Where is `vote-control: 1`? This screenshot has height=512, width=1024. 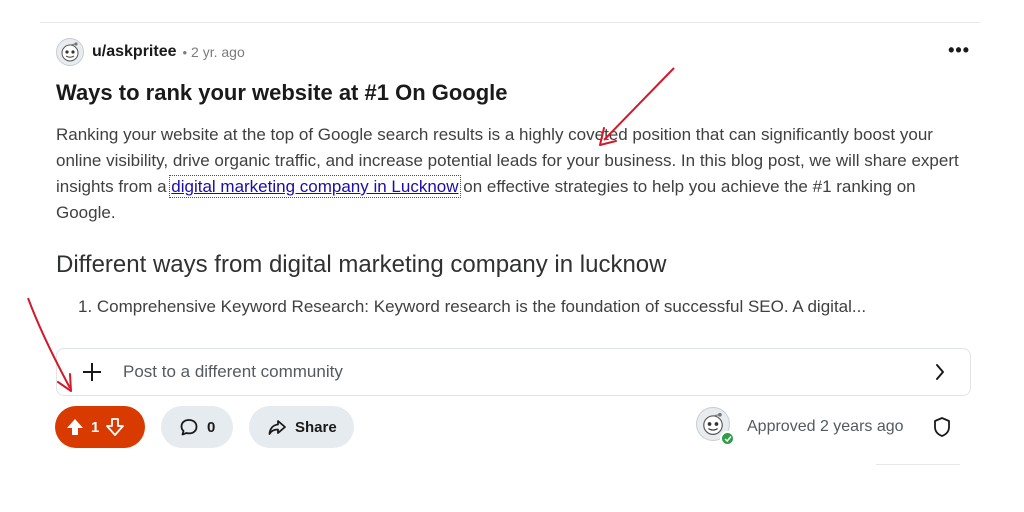
vote-control: 1 is located at coordinates (100, 427).